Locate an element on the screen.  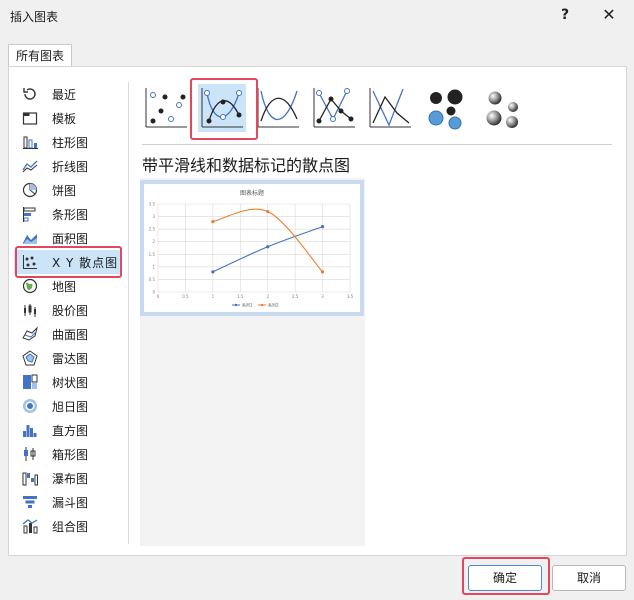
sidebar-item-label: 股价图 is located at coordinates (70, 311).